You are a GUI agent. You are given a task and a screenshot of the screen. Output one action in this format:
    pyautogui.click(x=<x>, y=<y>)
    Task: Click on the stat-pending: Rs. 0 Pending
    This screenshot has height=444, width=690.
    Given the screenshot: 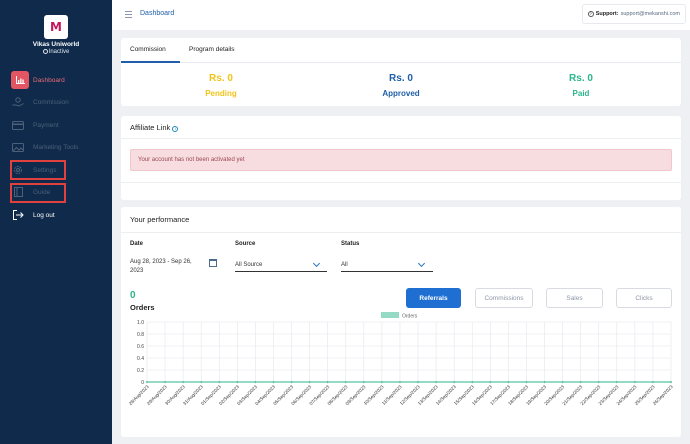 What is the action you would take?
    pyautogui.click(x=221, y=85)
    